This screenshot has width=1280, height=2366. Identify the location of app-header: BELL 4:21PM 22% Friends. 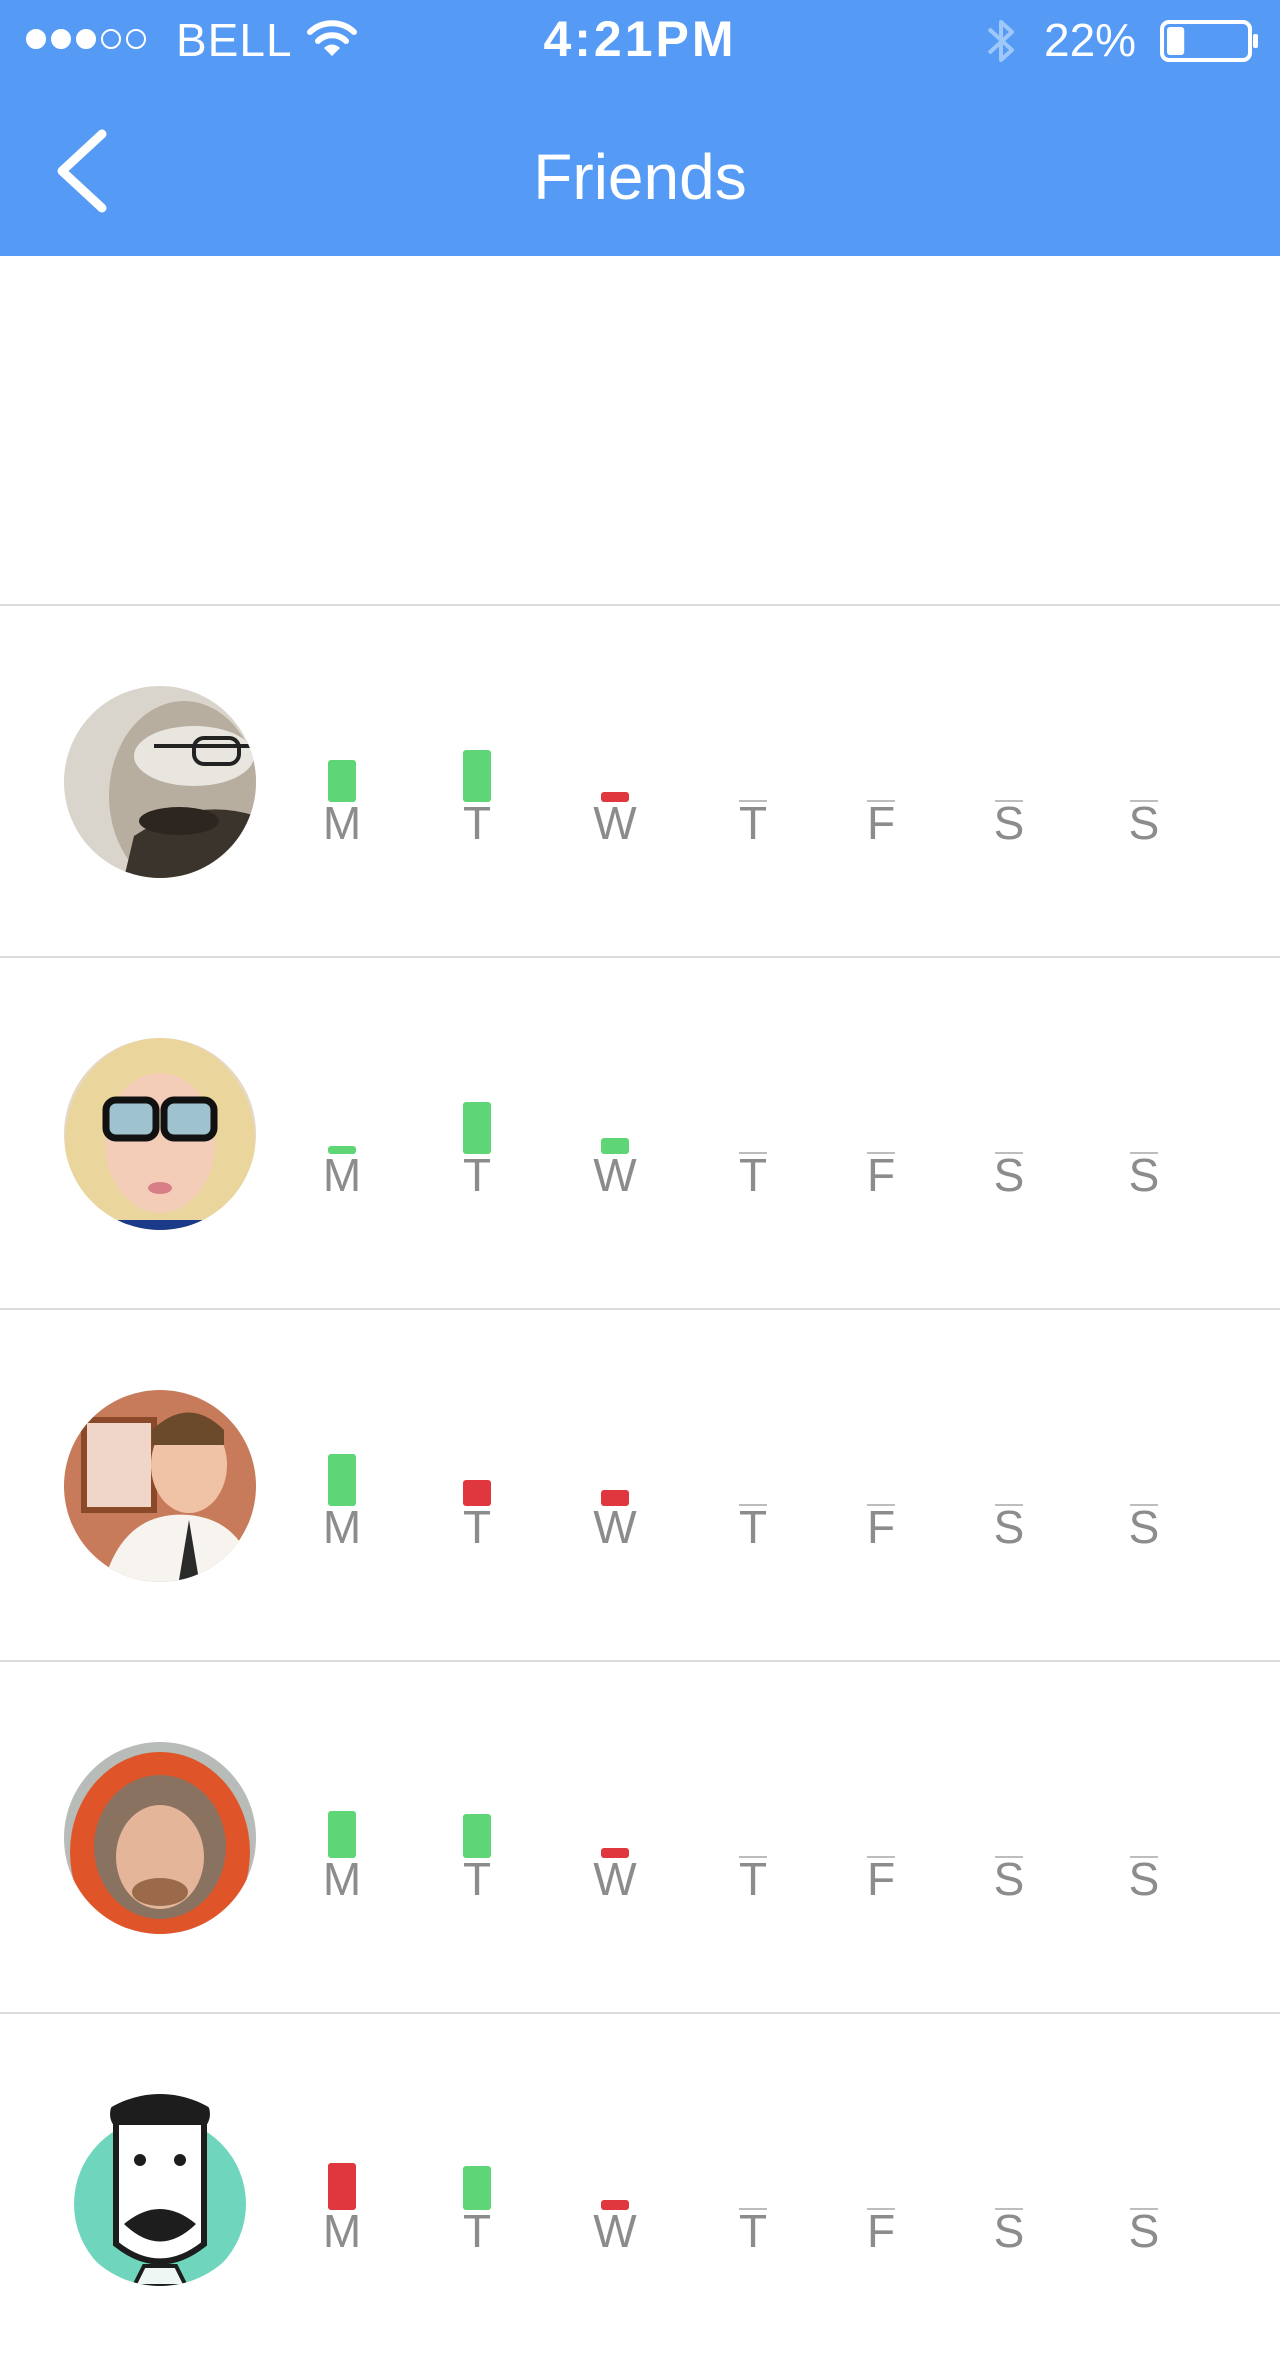
(640, 128).